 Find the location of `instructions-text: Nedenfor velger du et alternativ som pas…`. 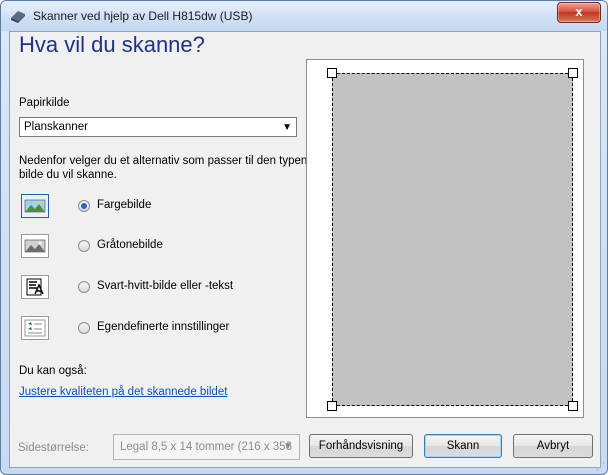

instructions-text: Nedenfor velger du et alternativ som pas… is located at coordinates (163, 168).